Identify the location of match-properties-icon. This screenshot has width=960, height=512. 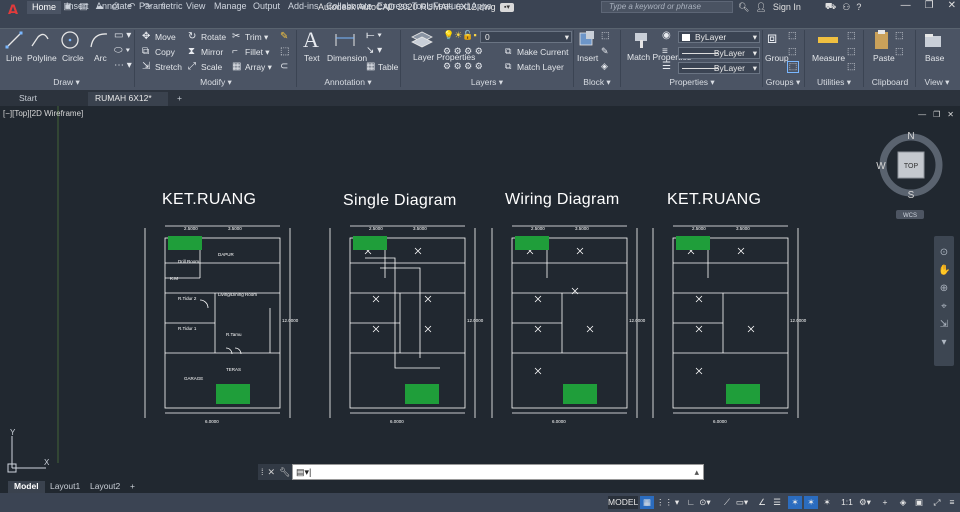
(642, 40).